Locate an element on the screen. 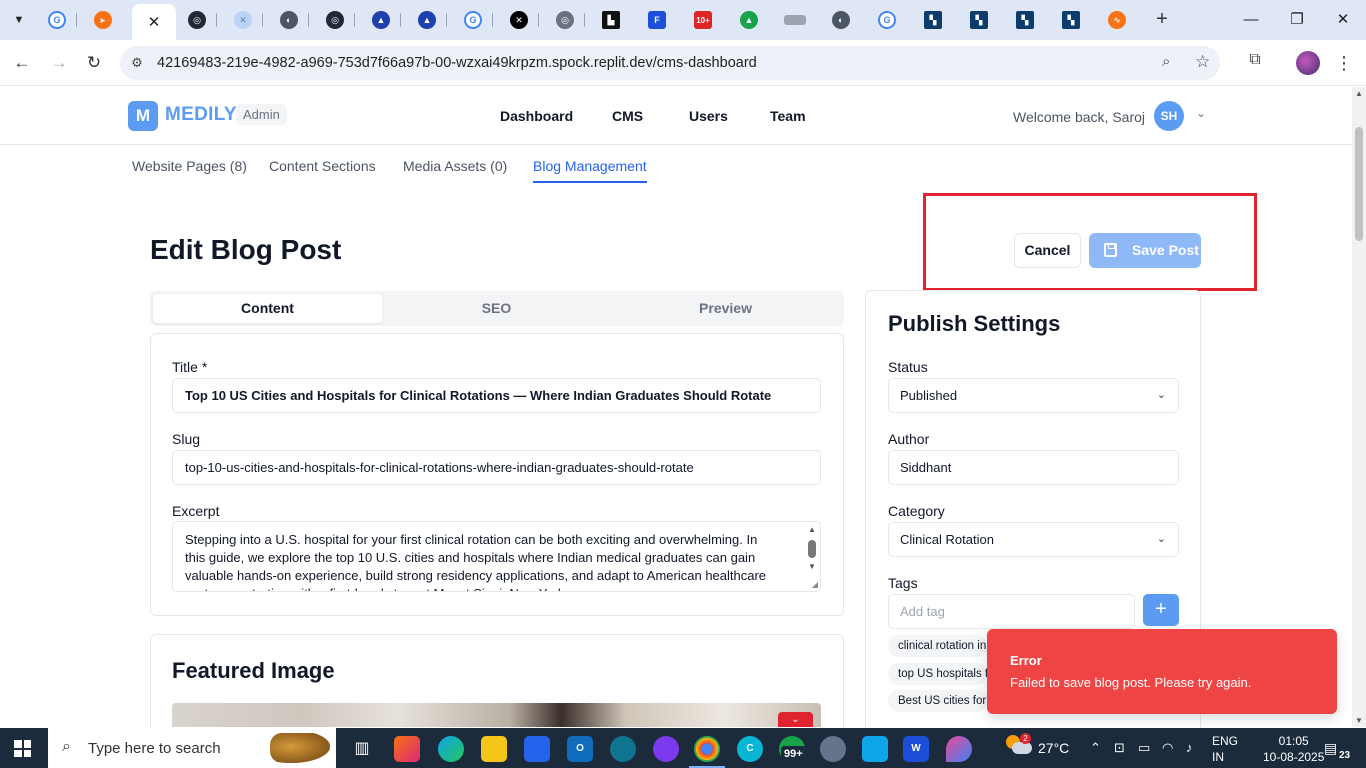 The image size is (1366, 768). tab-drive-2: ▲ is located at coordinates (427, 20).